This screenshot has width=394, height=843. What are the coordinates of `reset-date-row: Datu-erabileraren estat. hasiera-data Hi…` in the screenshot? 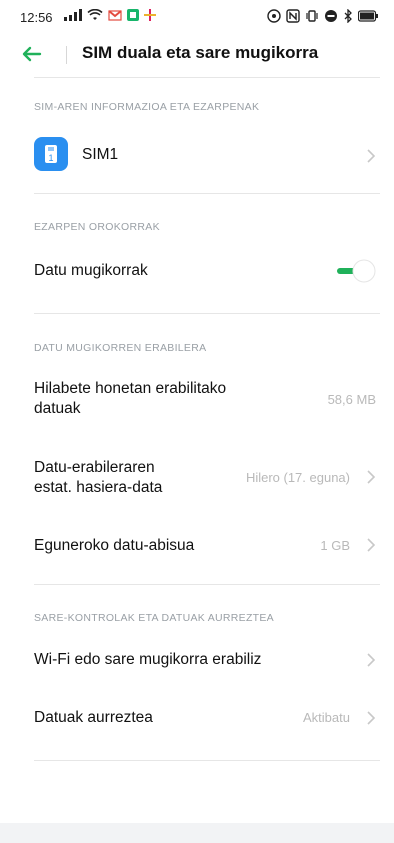 It's located at (197, 478).